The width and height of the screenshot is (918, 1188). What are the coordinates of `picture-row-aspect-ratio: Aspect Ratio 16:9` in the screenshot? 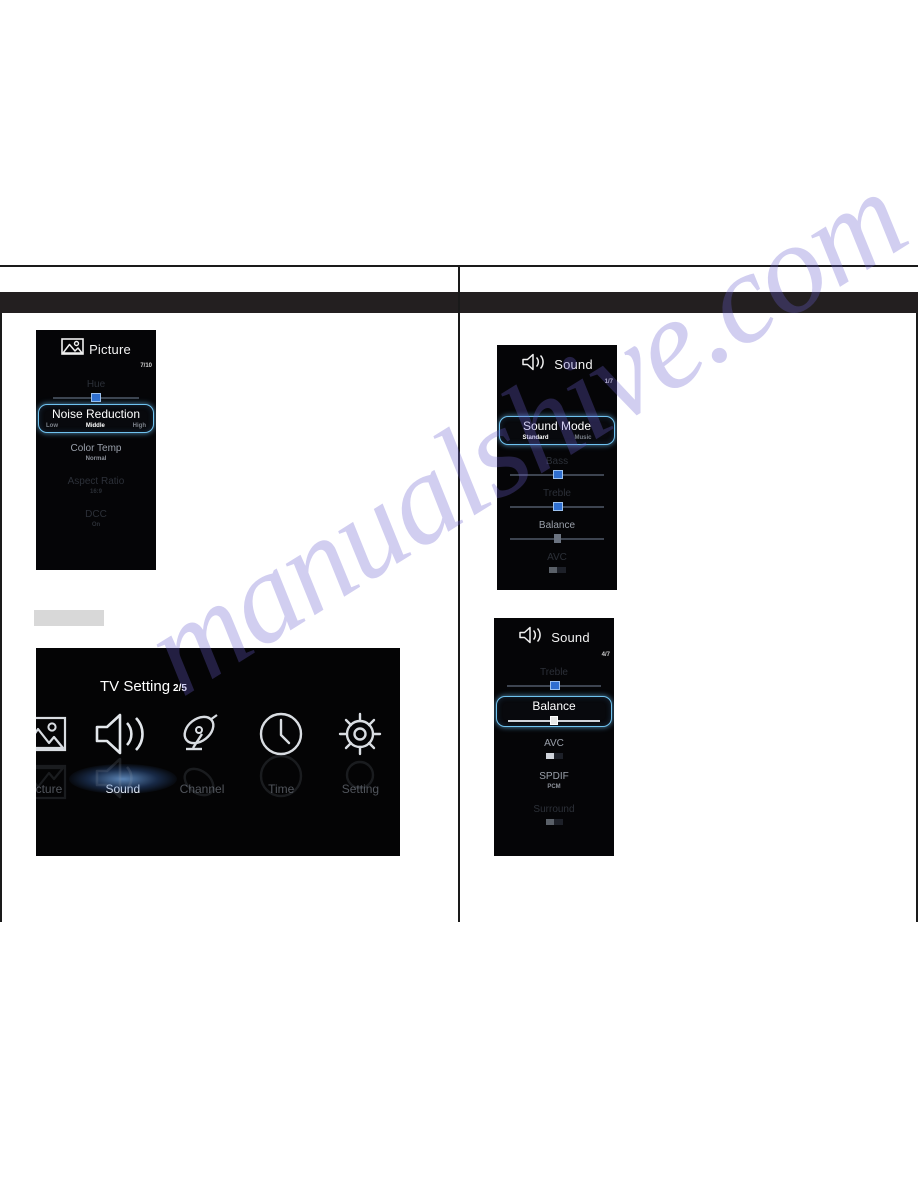 It's located at (96, 486).